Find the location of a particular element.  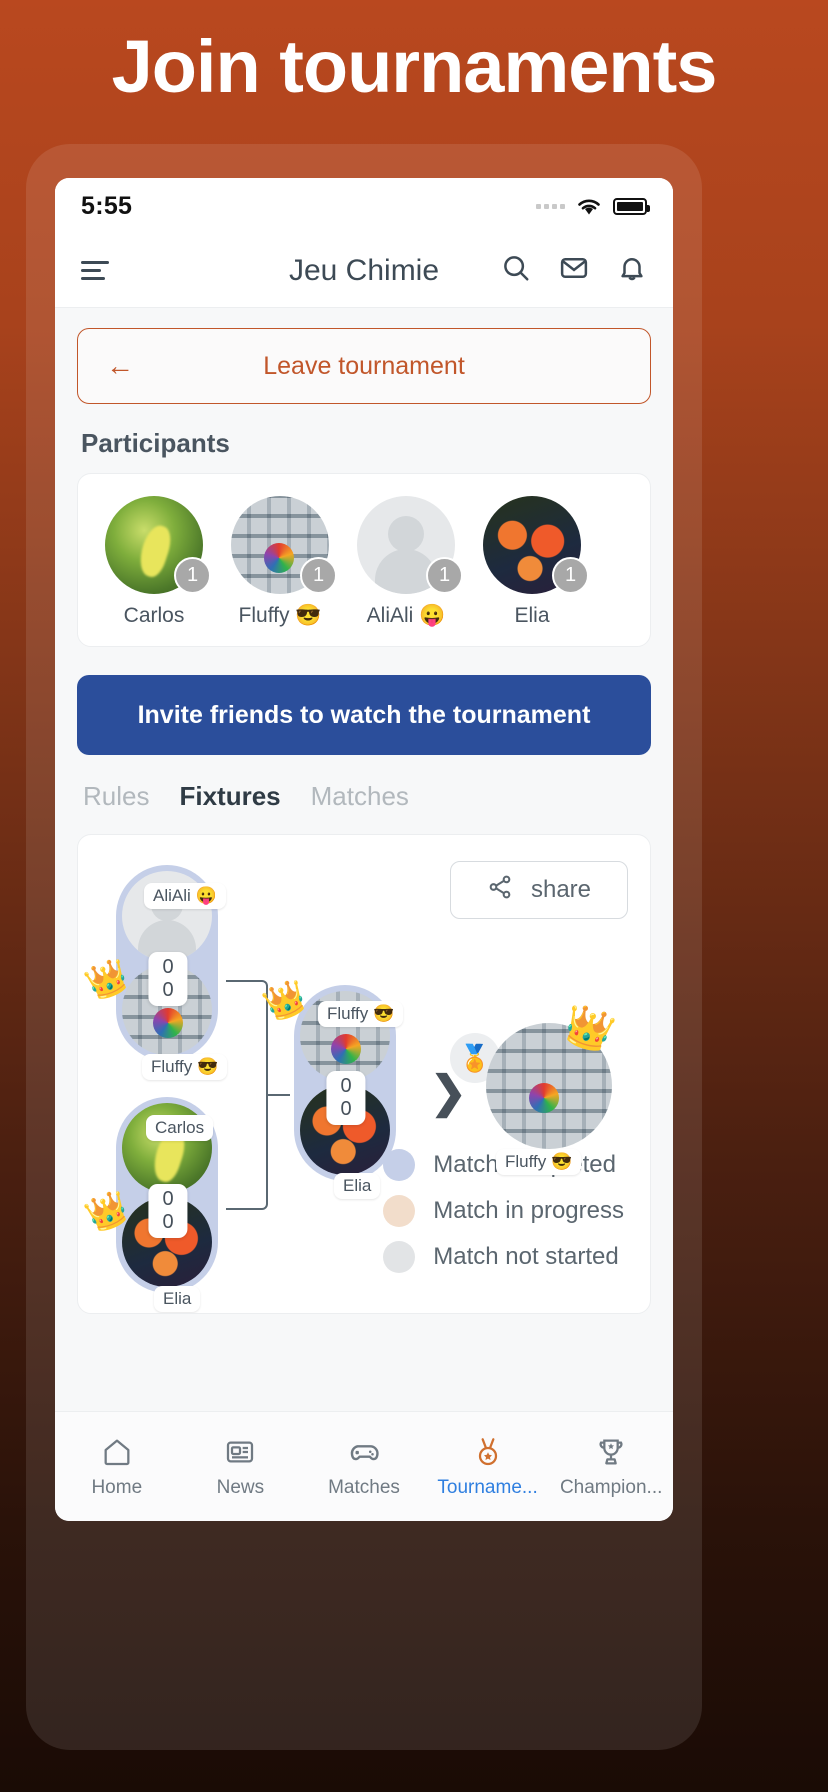

tabbar-label: Home is located at coordinates (117, 1487).